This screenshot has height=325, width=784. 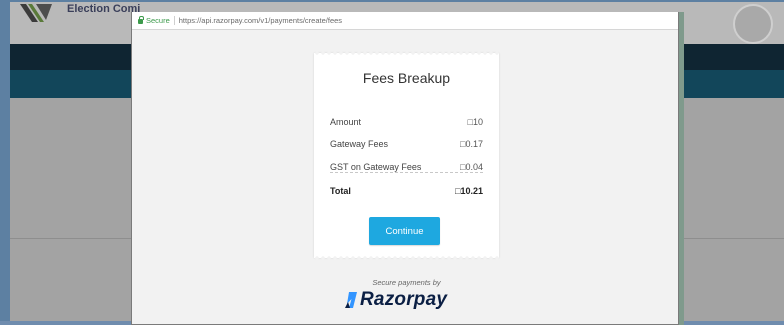 What do you see at coordinates (346, 122) in the screenshot?
I see `fee-label: Amount` at bounding box center [346, 122].